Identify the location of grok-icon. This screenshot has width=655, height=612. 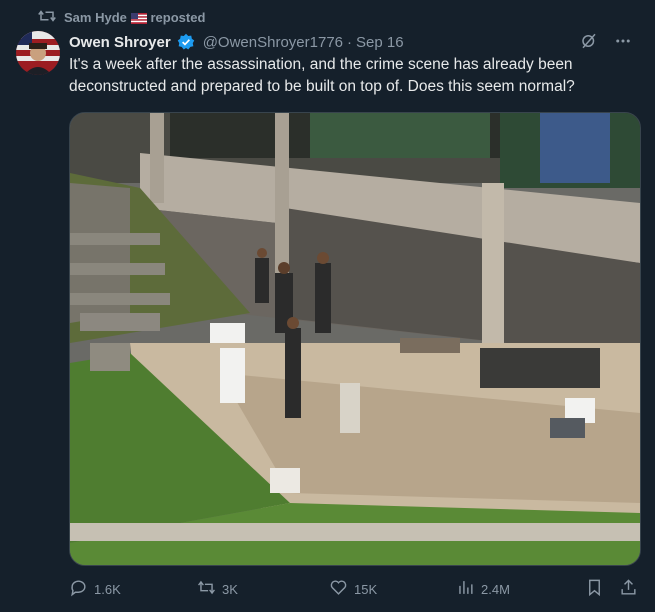
(589, 41).